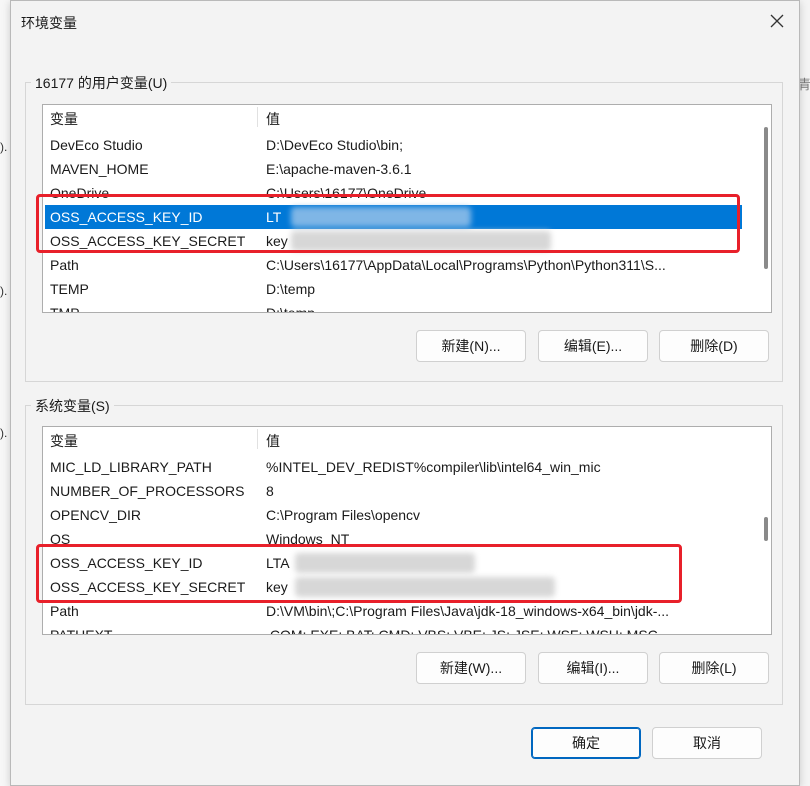  What do you see at coordinates (96, 515) in the screenshot?
I see `variable-name: OPENCV_DIR` at bounding box center [96, 515].